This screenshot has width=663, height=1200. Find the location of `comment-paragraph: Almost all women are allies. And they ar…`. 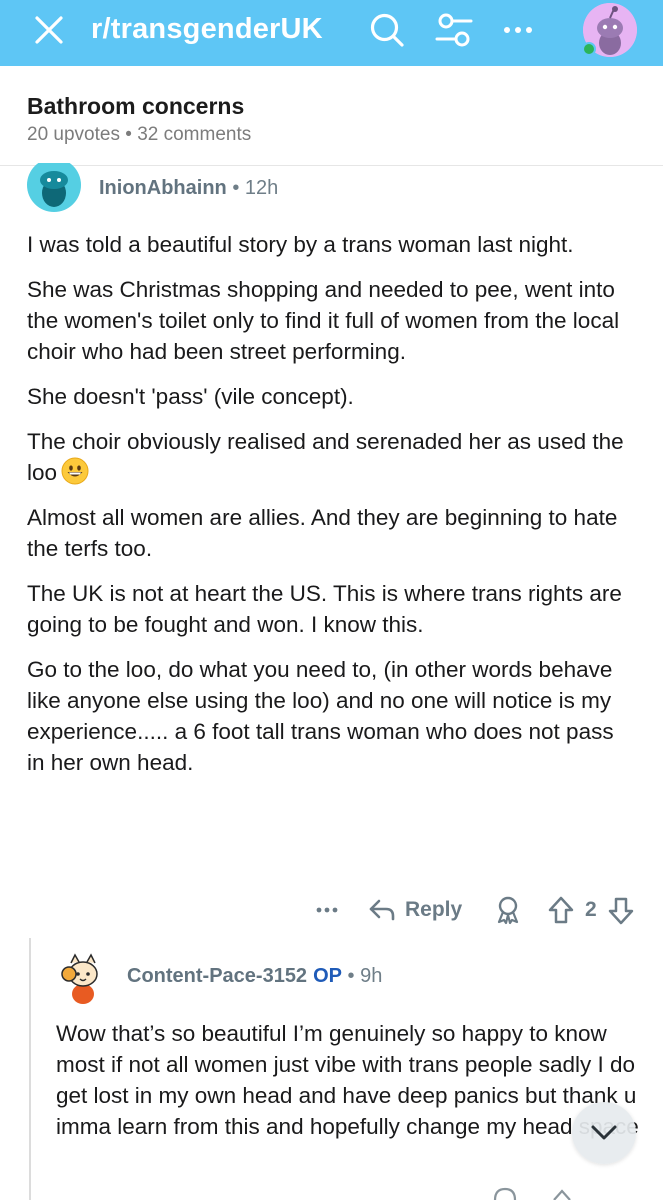

comment-paragraph: Almost all women are allies. And they ar… is located at coordinates (322, 533).